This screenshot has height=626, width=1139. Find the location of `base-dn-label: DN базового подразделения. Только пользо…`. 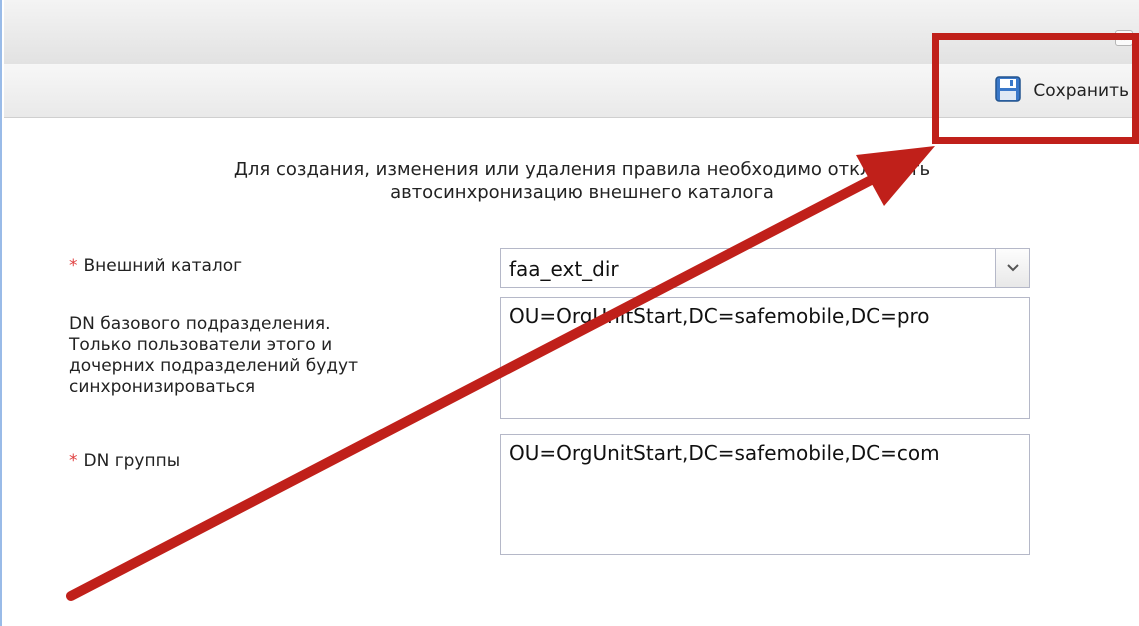

base-dn-label: DN базового подразделения. Только пользо… is located at coordinates (213, 356).